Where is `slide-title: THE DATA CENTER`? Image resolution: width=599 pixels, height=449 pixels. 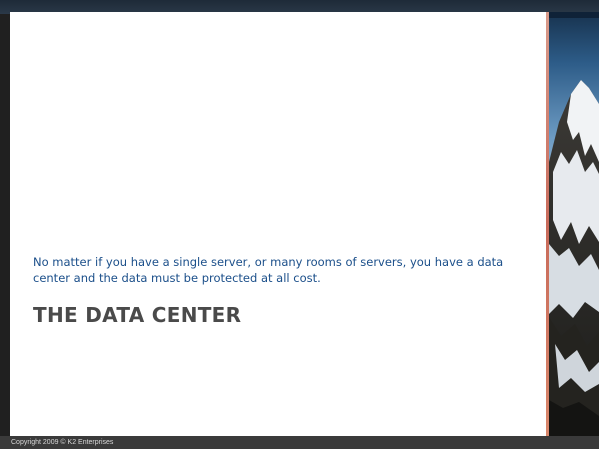 slide-title: THE DATA CENTER is located at coordinates (137, 315).